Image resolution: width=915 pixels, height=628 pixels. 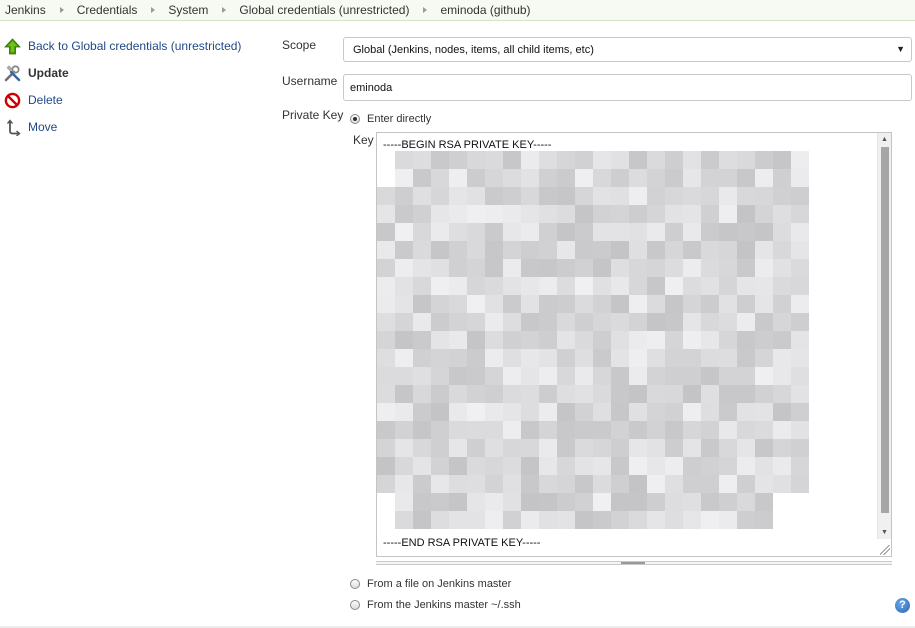 What do you see at coordinates (371, 87) in the screenshot?
I see `username-value: eminoda` at bounding box center [371, 87].